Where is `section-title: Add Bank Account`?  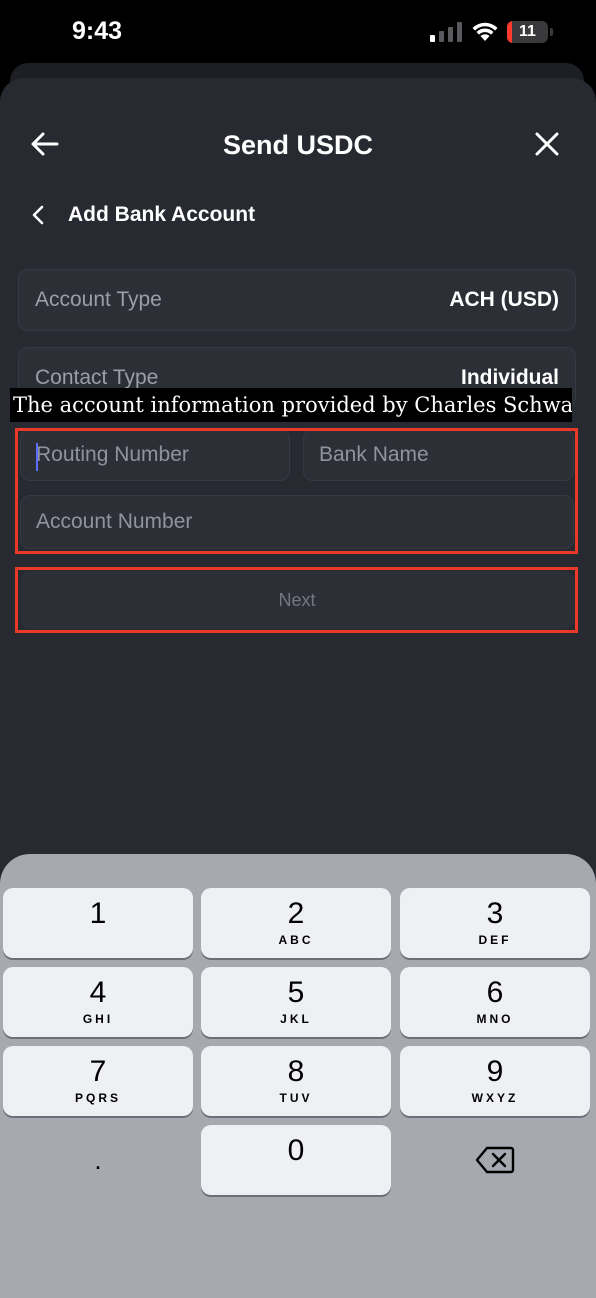
section-title: Add Bank Account is located at coordinates (162, 214).